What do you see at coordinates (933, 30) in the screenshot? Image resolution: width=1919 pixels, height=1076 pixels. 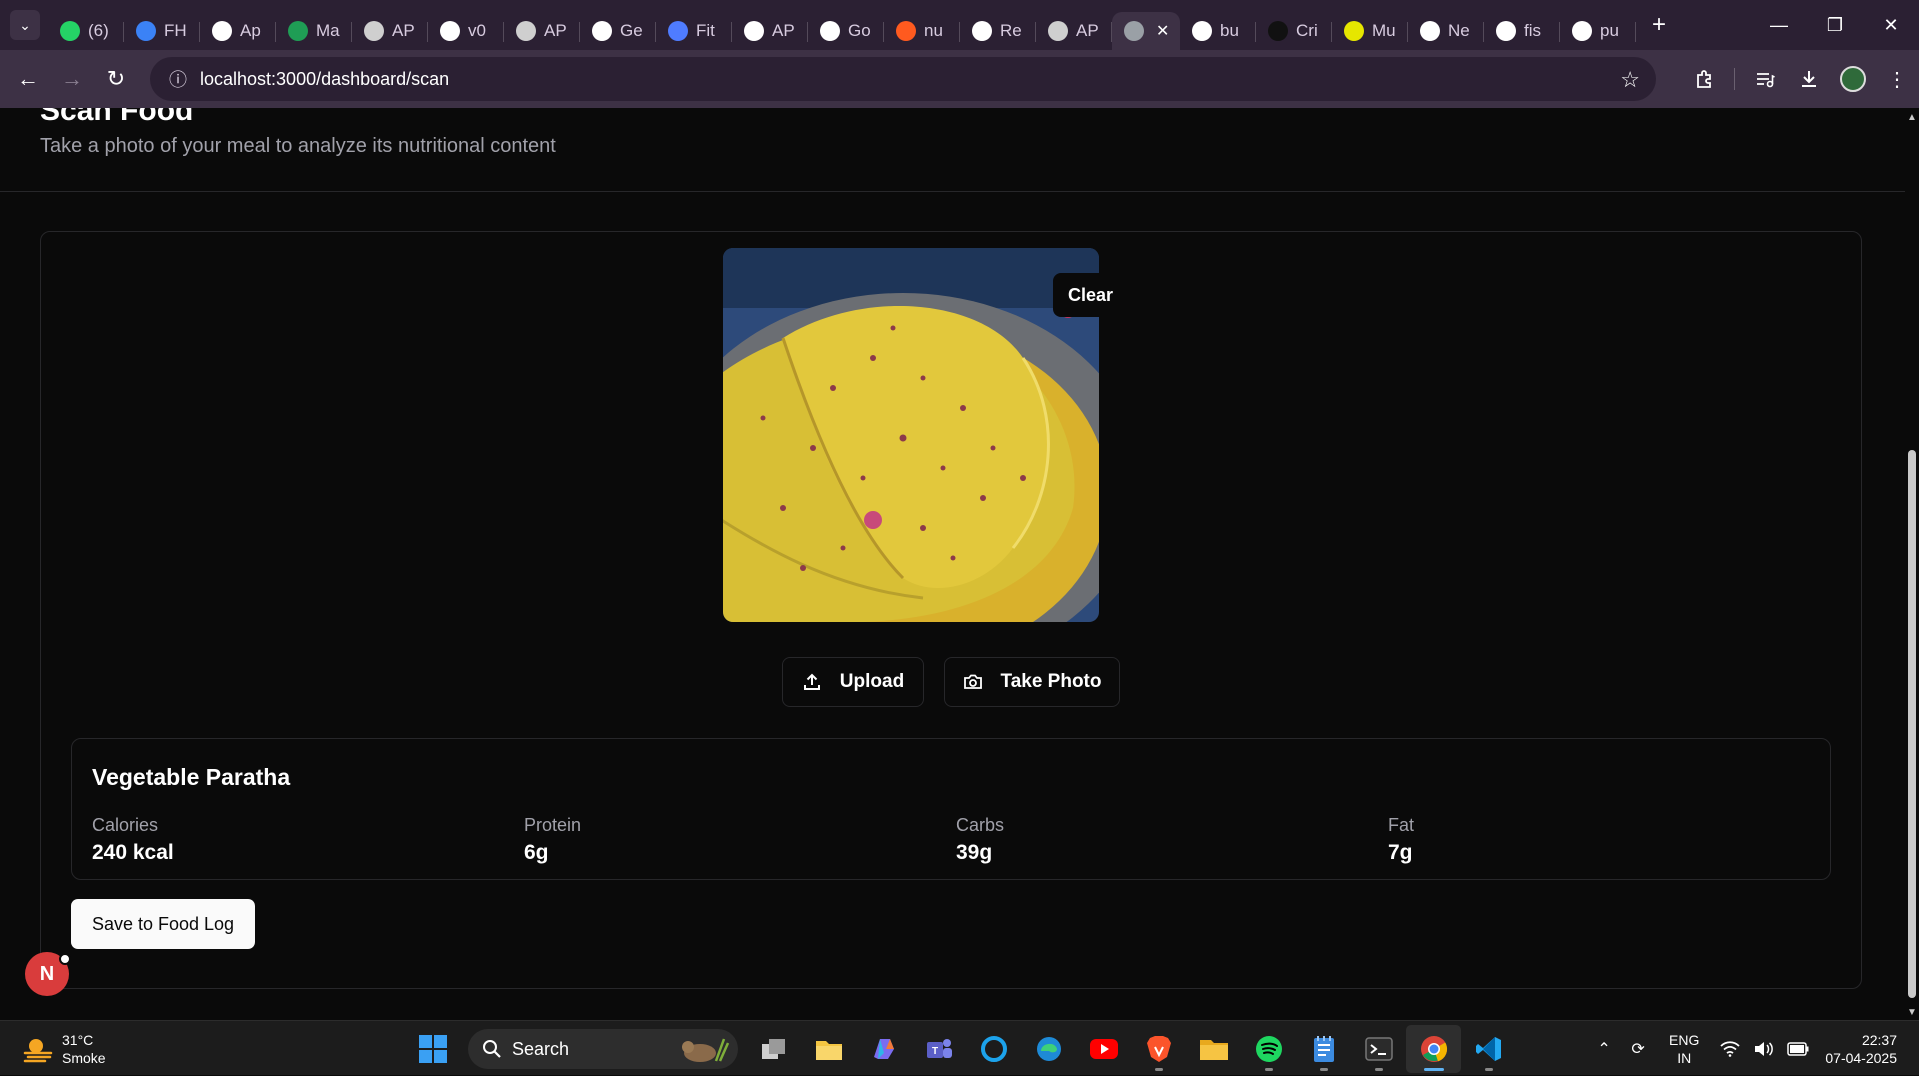 I see `tab-title: nu` at bounding box center [933, 30].